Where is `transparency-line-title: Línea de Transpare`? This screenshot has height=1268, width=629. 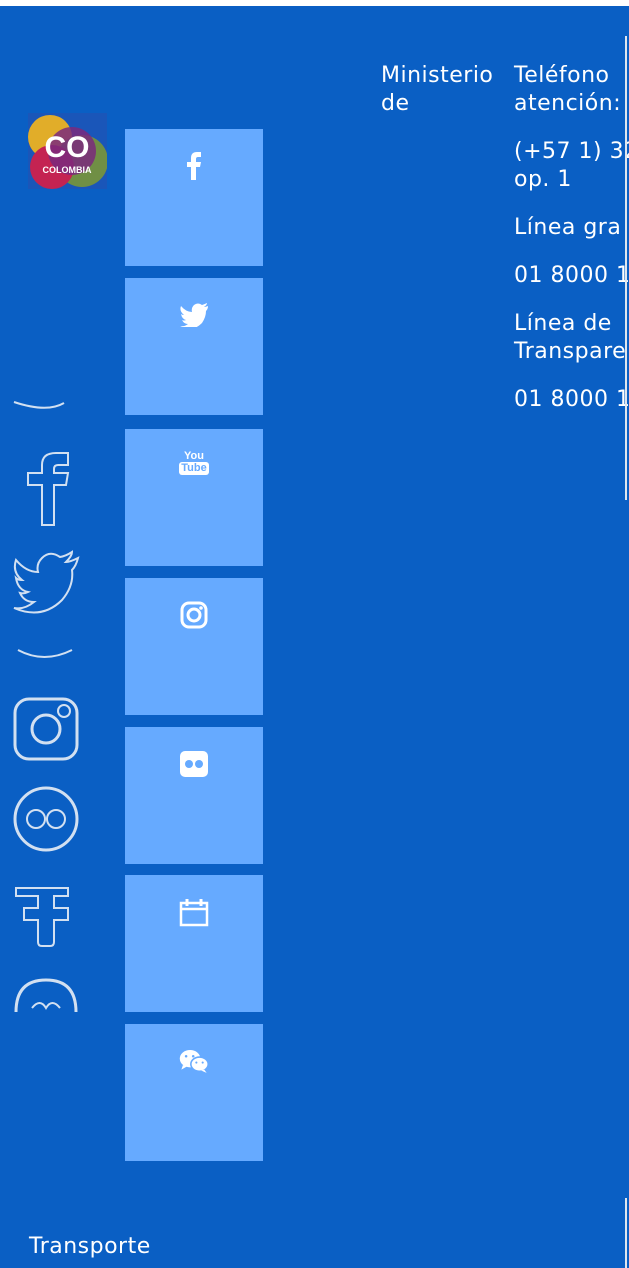 transparency-line-title: Línea de Transpare is located at coordinates (570, 337).